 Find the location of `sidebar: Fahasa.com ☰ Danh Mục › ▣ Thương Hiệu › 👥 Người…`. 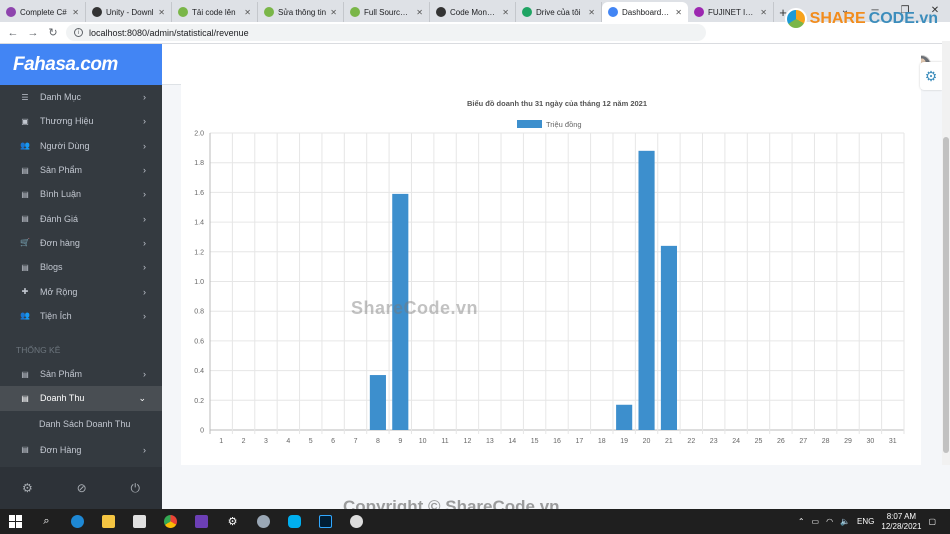

sidebar: Fahasa.com ☰ Danh Mục › ▣ Thương Hiệu › 👥 Người… is located at coordinates (81, 276).